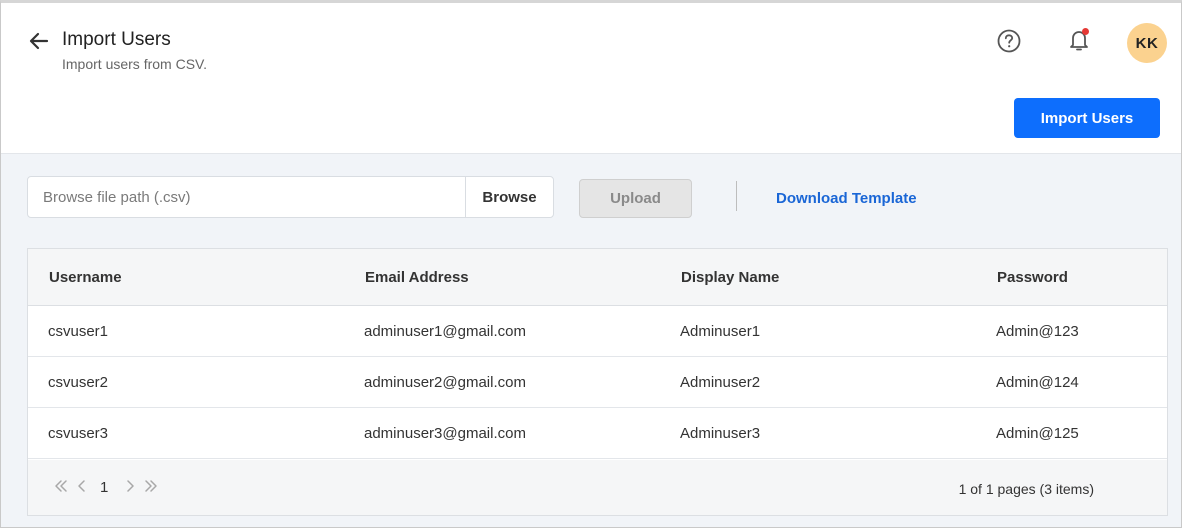 The height and width of the screenshot is (528, 1182). What do you see at coordinates (130, 486) in the screenshot?
I see `next-page-icon` at bounding box center [130, 486].